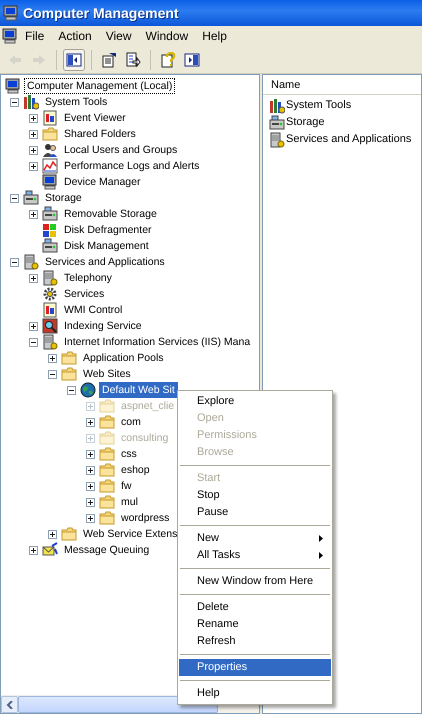 The height and width of the screenshot is (714, 422). What do you see at coordinates (108, 230) in the screenshot?
I see `tree-item: Disk Defragmenter` at bounding box center [108, 230].